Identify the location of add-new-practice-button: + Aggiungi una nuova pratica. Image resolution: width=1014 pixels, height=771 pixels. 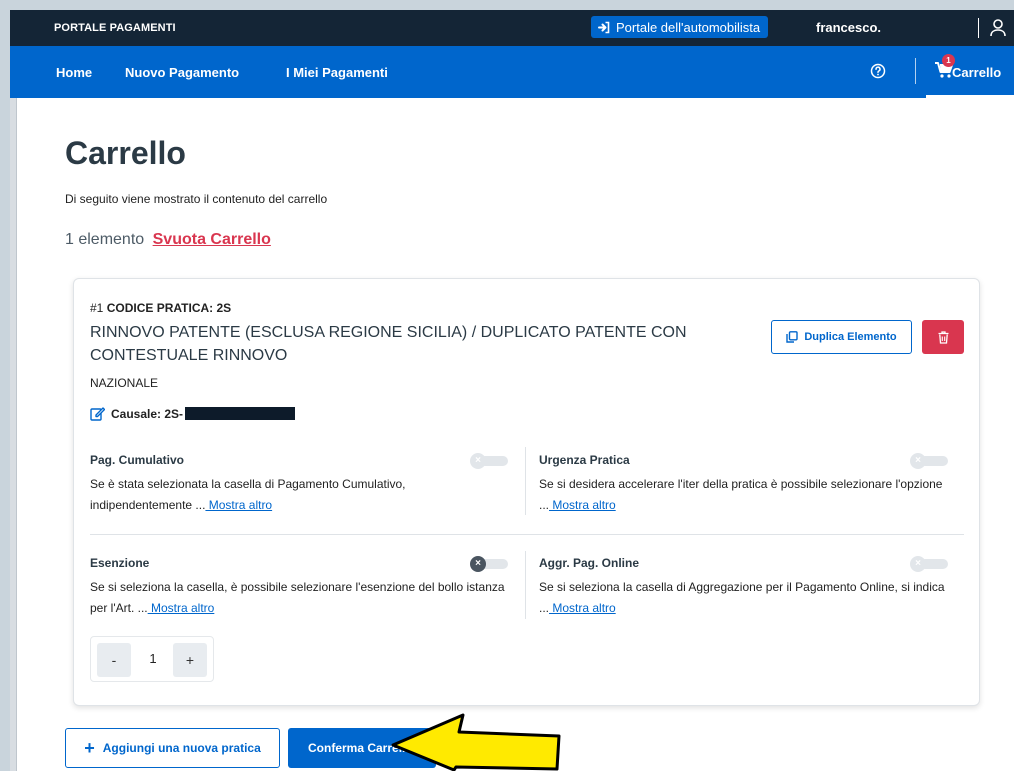
(172, 748).